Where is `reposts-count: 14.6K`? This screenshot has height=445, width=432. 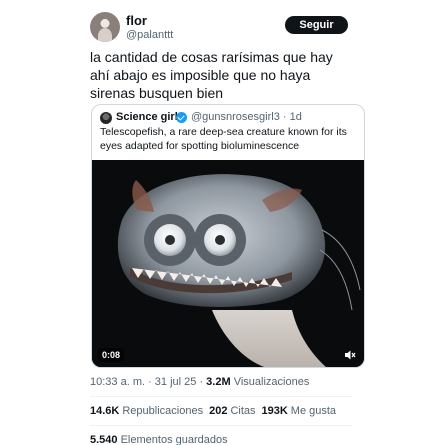
reposts-count: 14.6K is located at coordinates (105, 411).